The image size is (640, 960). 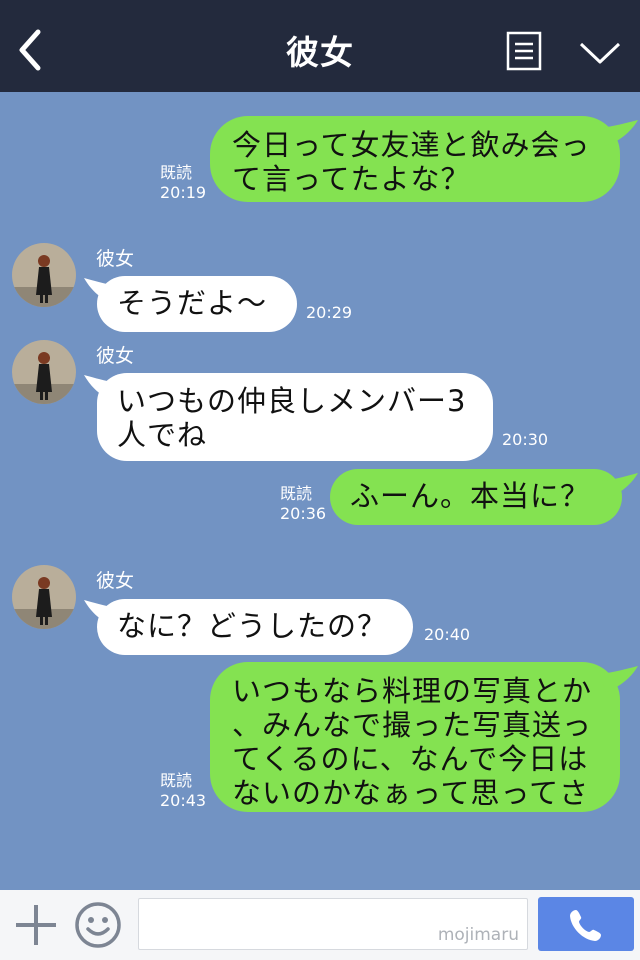 I want to click on message-bubble: 今日って女友達と飲み会っ て言ってたよな？, so click(x=415, y=159).